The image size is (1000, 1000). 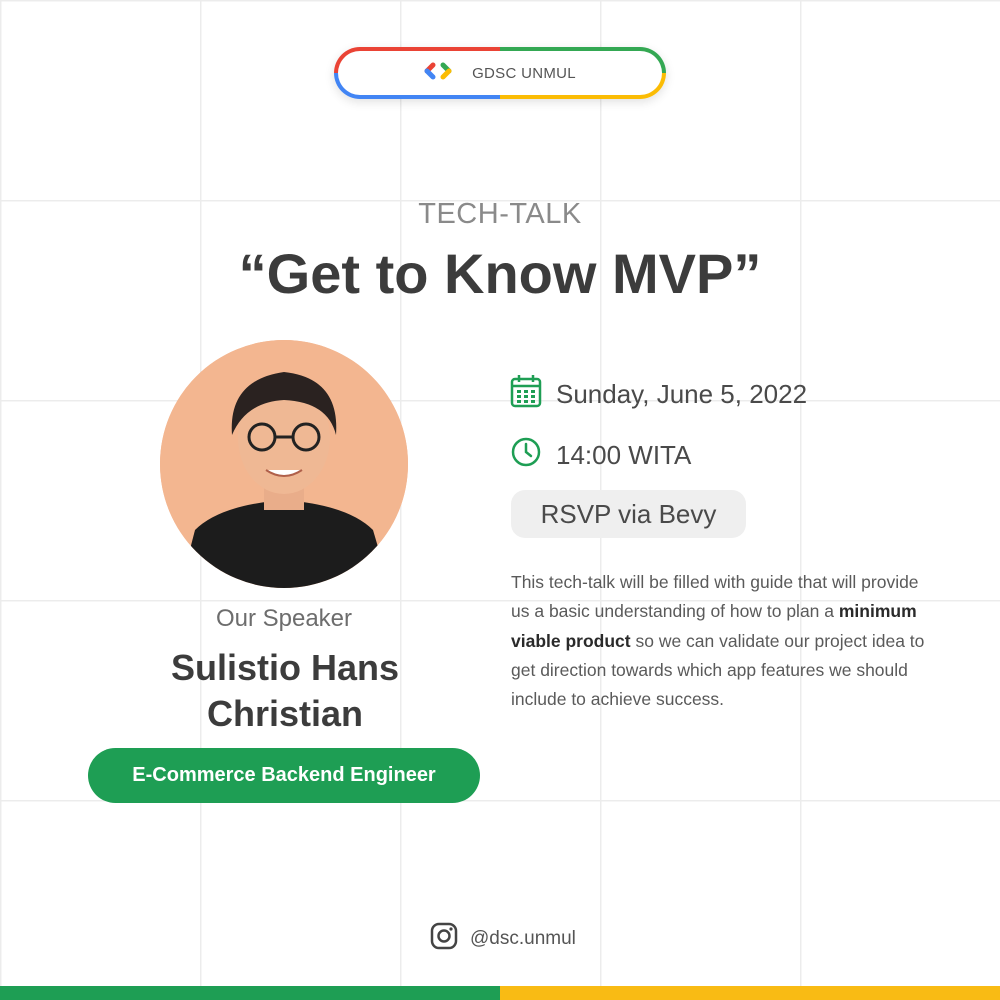 What do you see at coordinates (628, 514) in the screenshot?
I see `rsvp-button: RSVP via Bevy` at bounding box center [628, 514].